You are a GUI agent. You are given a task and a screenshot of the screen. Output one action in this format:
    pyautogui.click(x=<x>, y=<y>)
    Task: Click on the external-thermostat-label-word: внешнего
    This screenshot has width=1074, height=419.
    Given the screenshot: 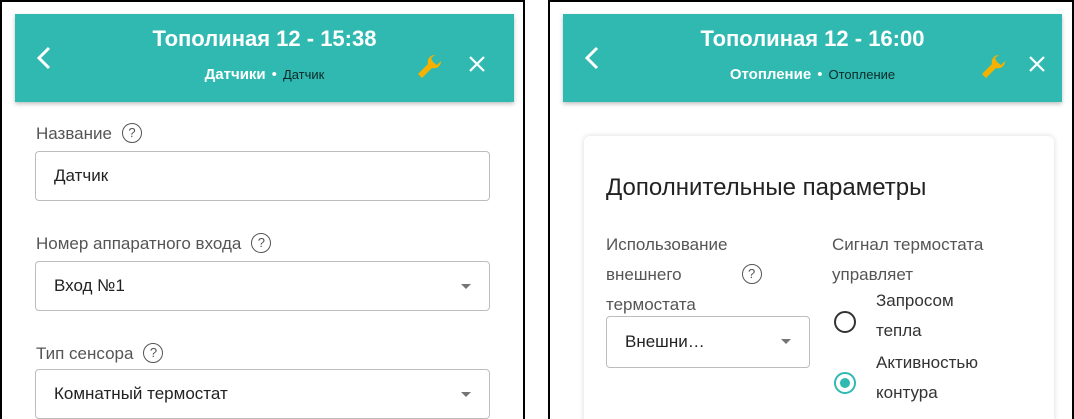 What is the action you would take?
    pyautogui.click(x=644, y=274)
    